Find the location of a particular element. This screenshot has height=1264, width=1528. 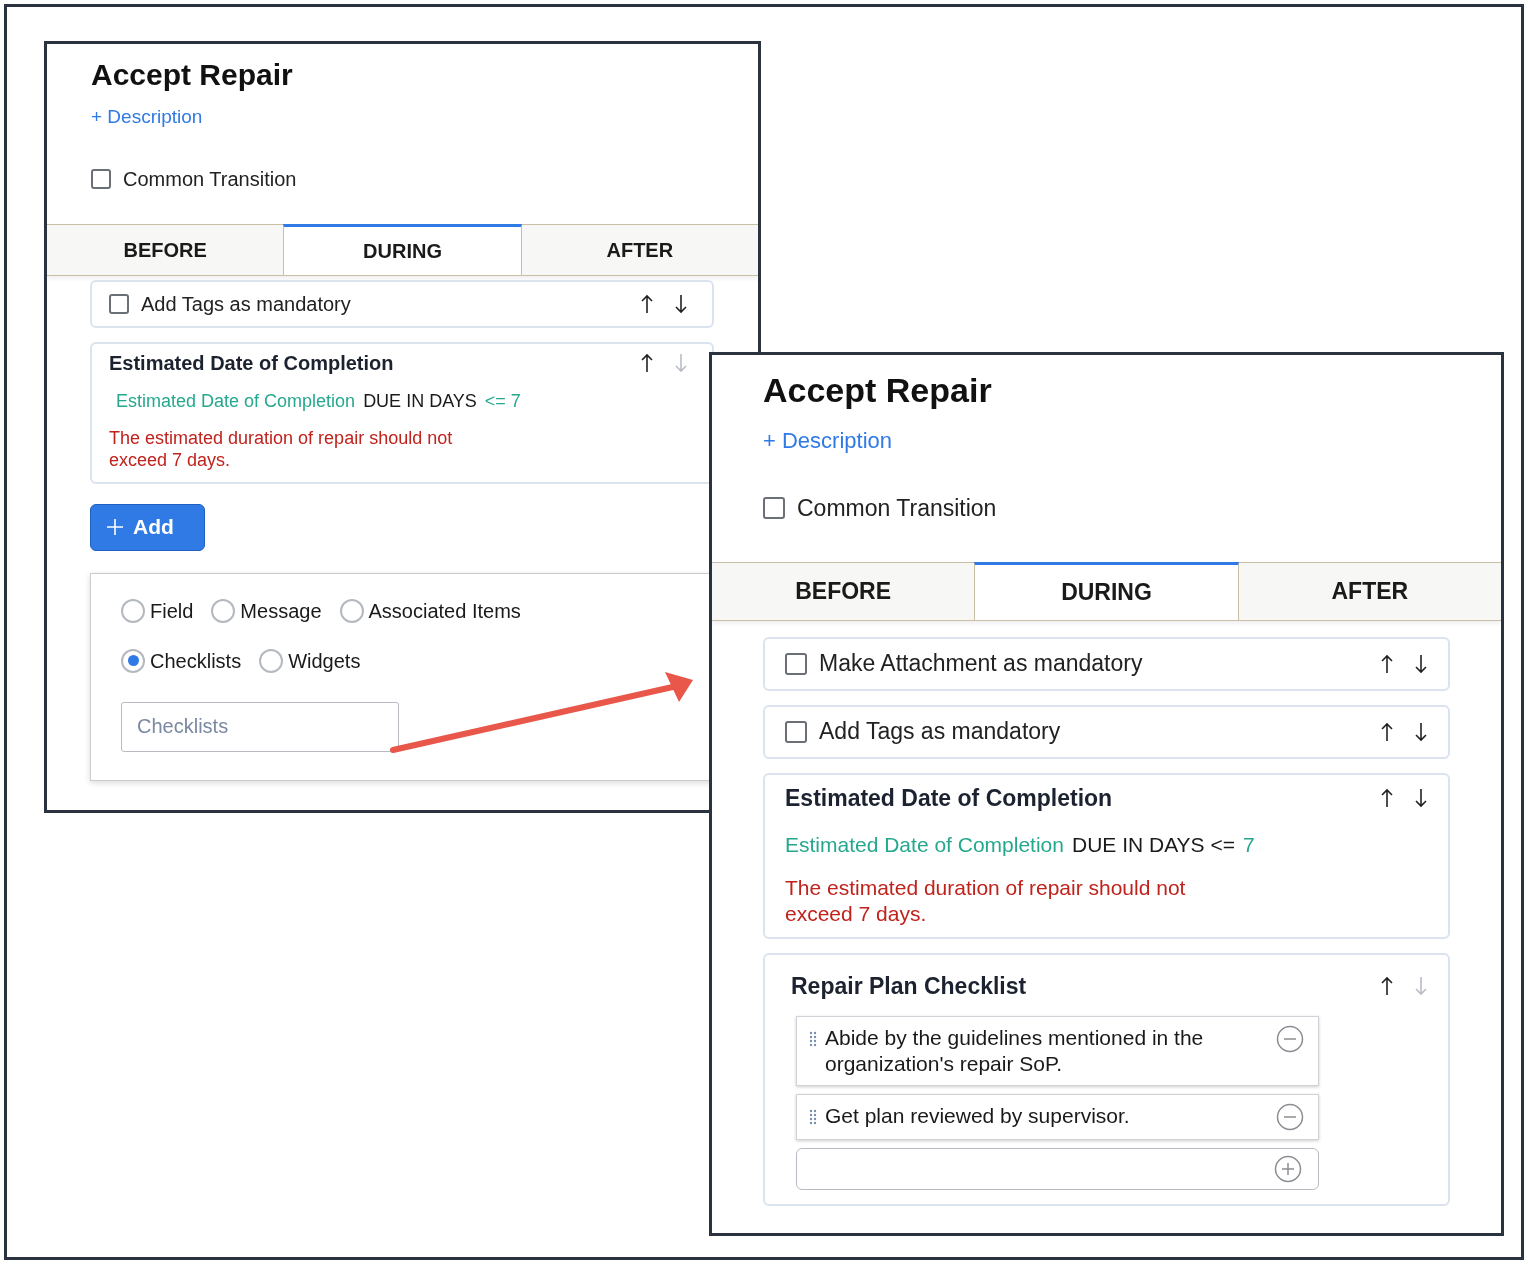

checklist-name-field: Checklists is located at coordinates (260, 726).